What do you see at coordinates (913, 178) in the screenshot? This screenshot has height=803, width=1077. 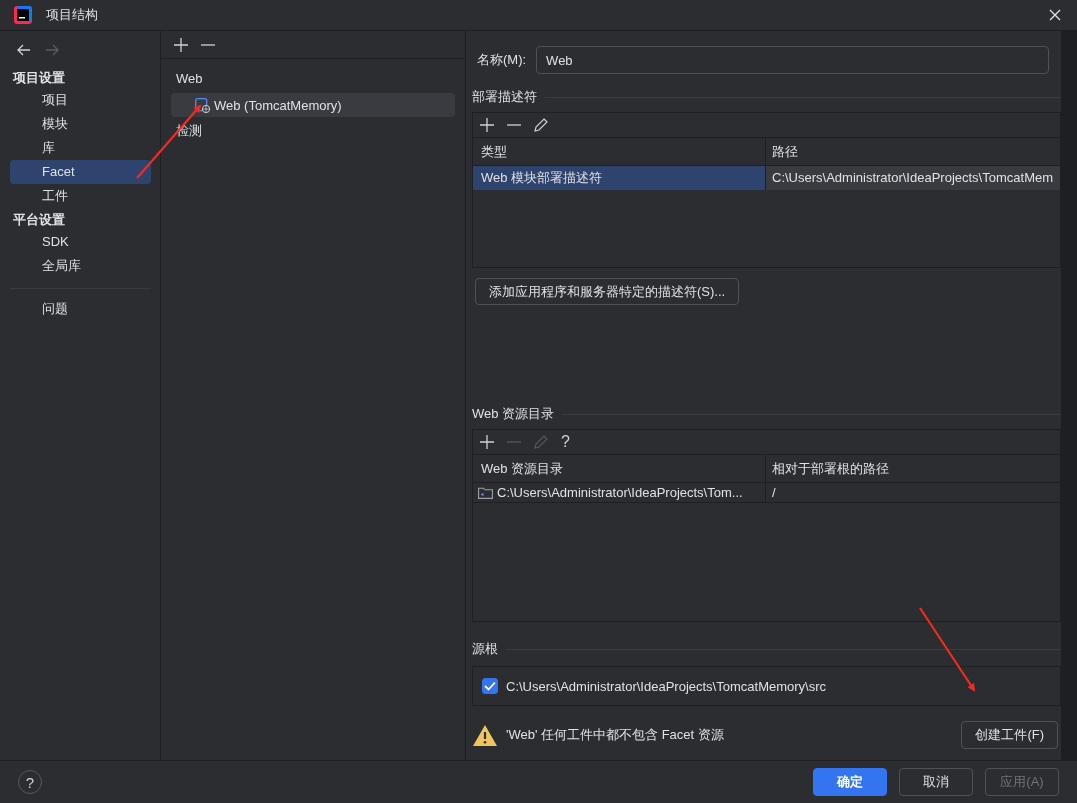 I see `table-cell: C:\Users\Administrator\IdeaProjects\TomcatMem` at bounding box center [913, 178].